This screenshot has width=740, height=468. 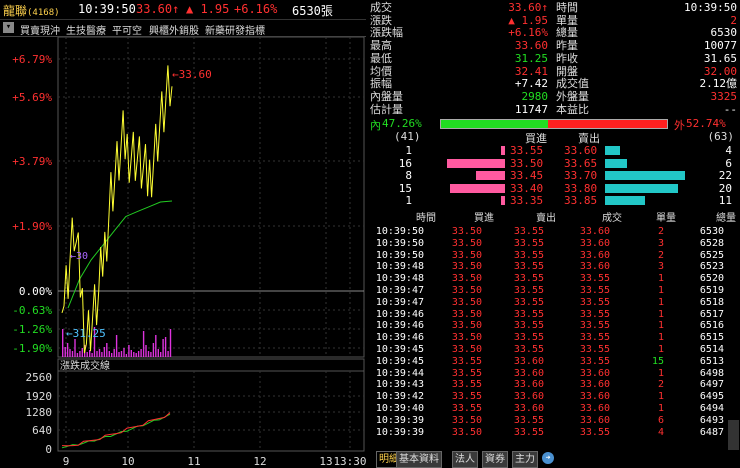 I want to click on ticks-column-header: 賣出, so click(x=546, y=219).